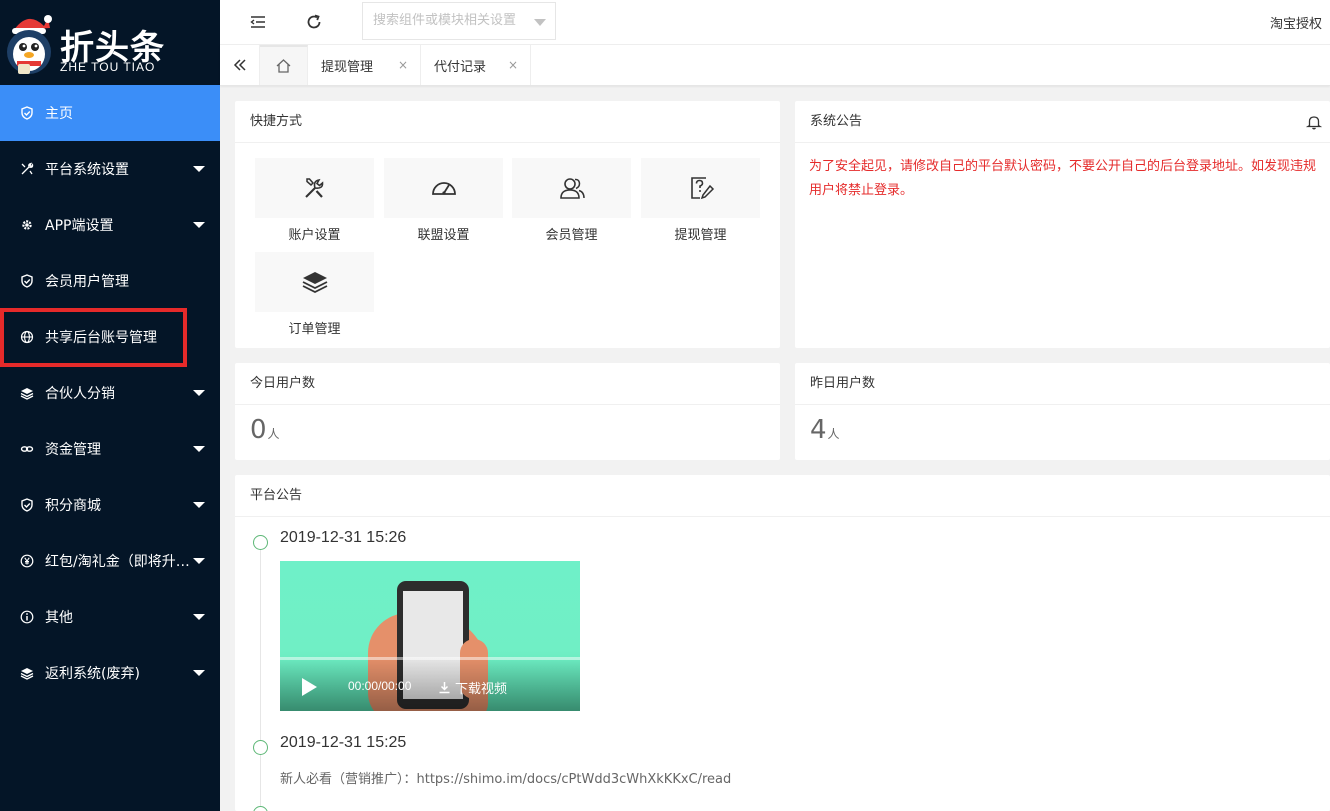 This screenshot has width=1330, height=811. Describe the element at coordinates (27, 449) in the screenshot. I see `link-icon` at that location.